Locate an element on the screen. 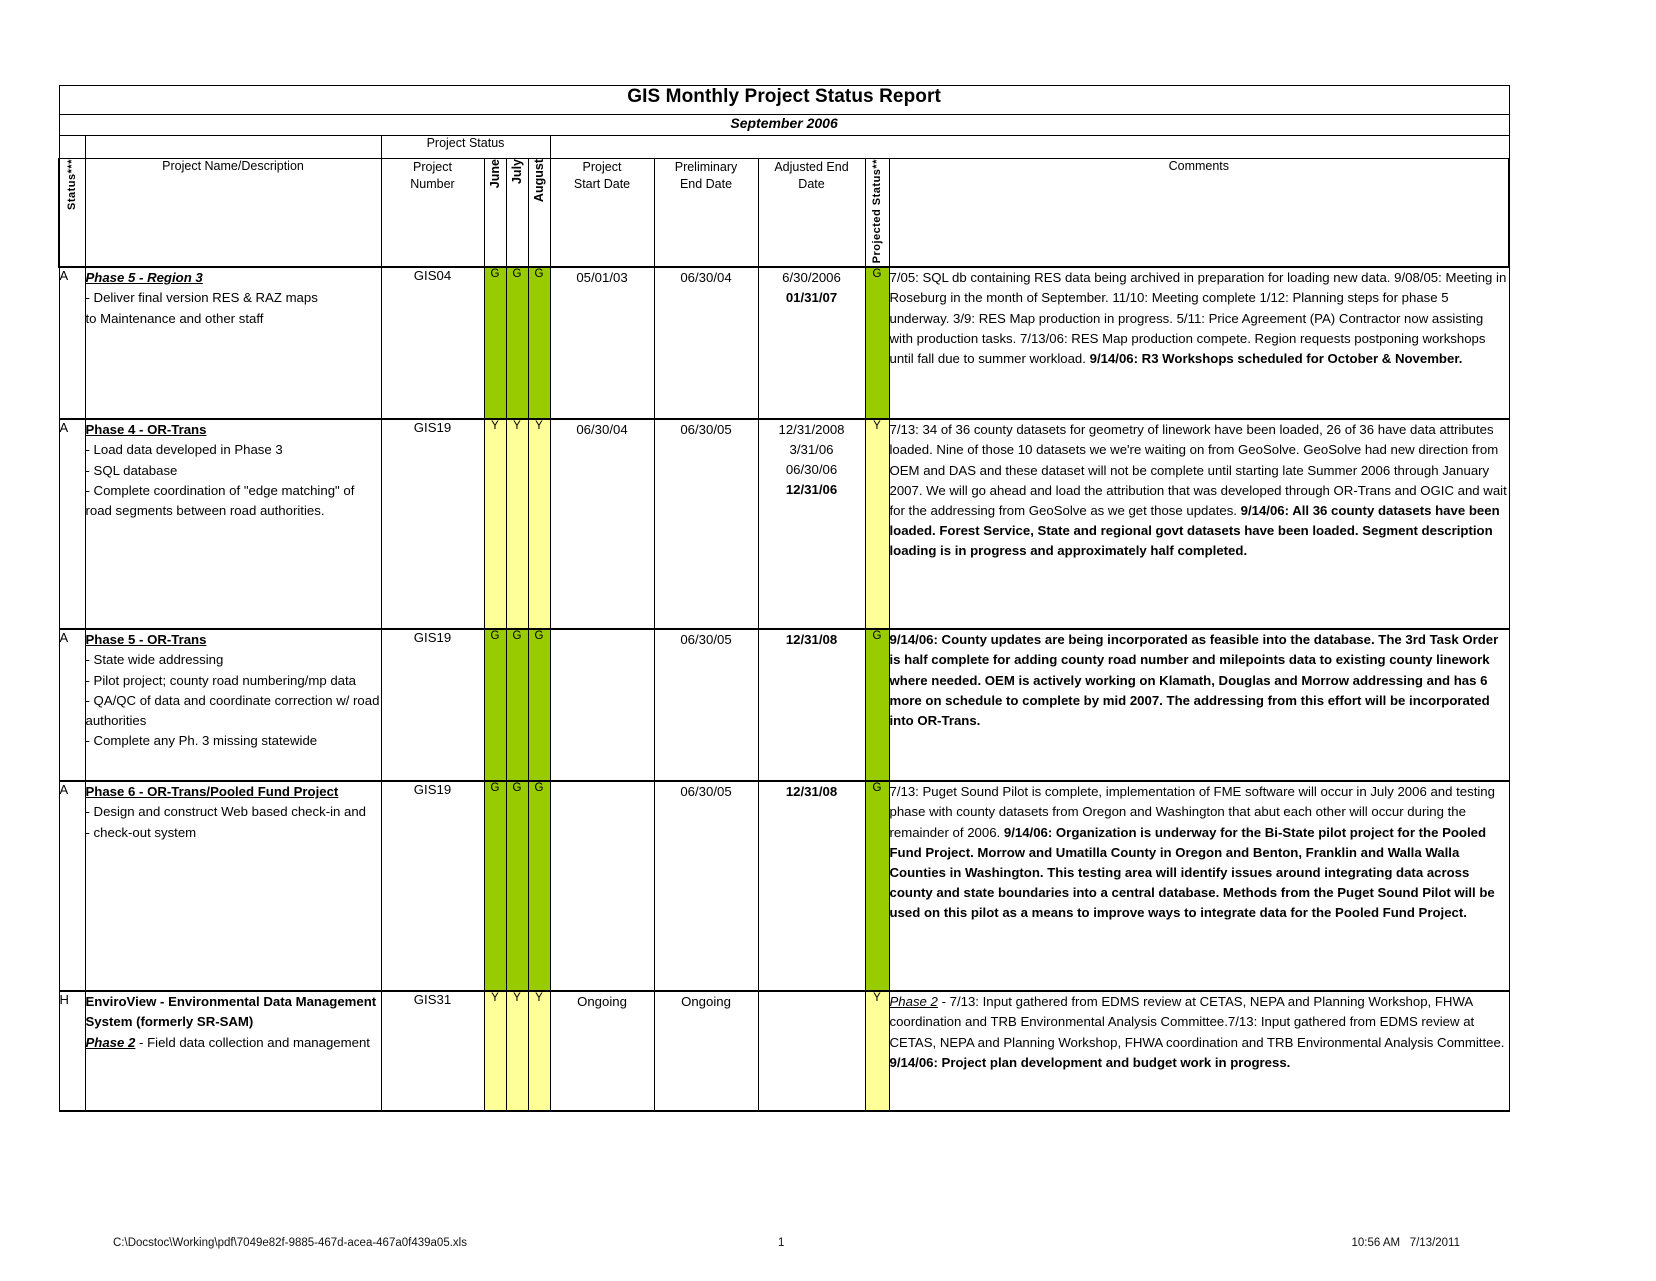 Image resolution: width=1656 pixels, height=1281 pixels. row-preliminary-end: Ongoing is located at coordinates (706, 1051).